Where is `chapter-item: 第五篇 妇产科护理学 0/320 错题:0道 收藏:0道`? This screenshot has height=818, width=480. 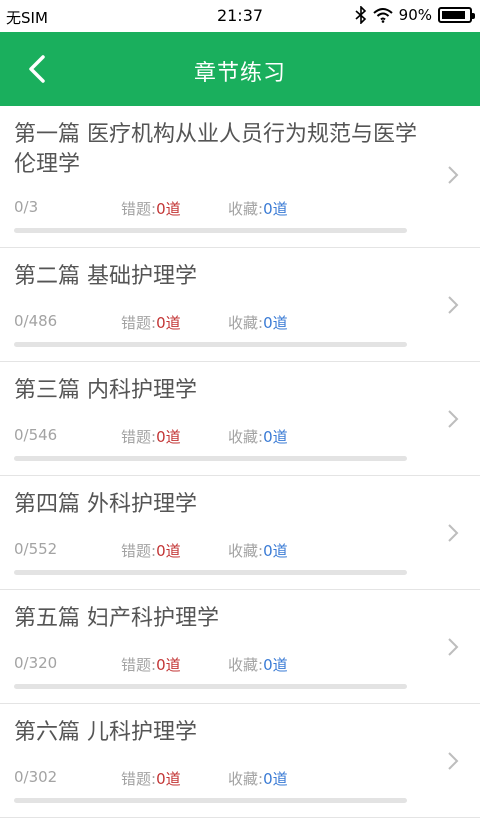
chapter-item: 第五篇 妇产科护理学 0/320 错题:0道 收藏:0道 is located at coordinates (240, 647).